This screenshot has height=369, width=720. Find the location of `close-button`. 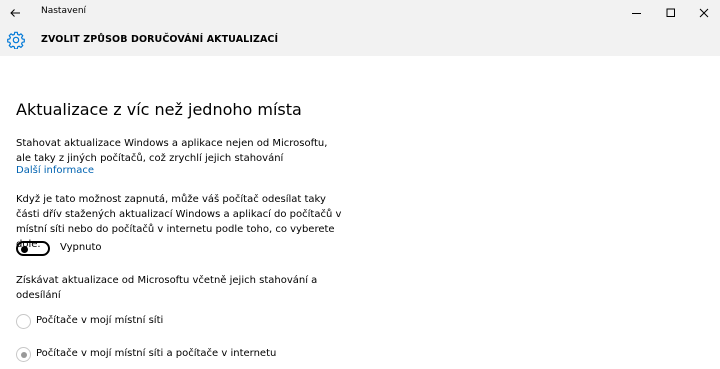

close-button is located at coordinates (704, 12).